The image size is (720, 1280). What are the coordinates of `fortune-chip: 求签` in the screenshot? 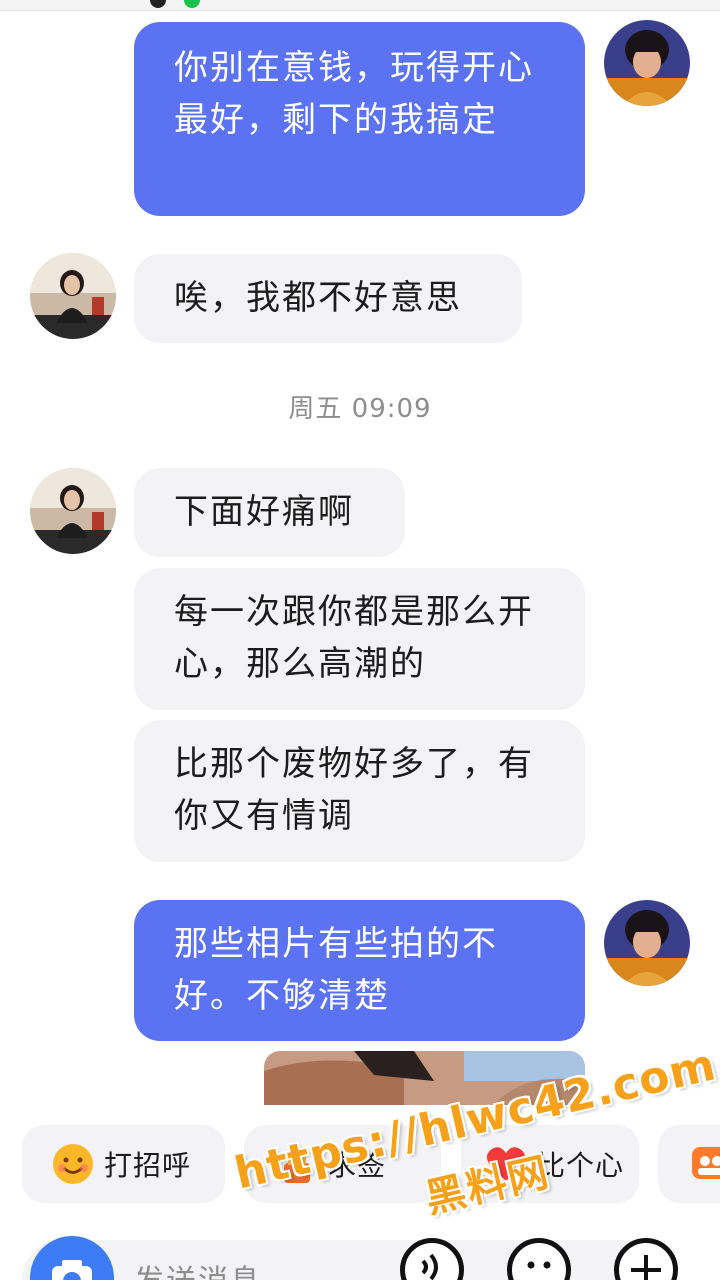 It's located at (342, 1164).